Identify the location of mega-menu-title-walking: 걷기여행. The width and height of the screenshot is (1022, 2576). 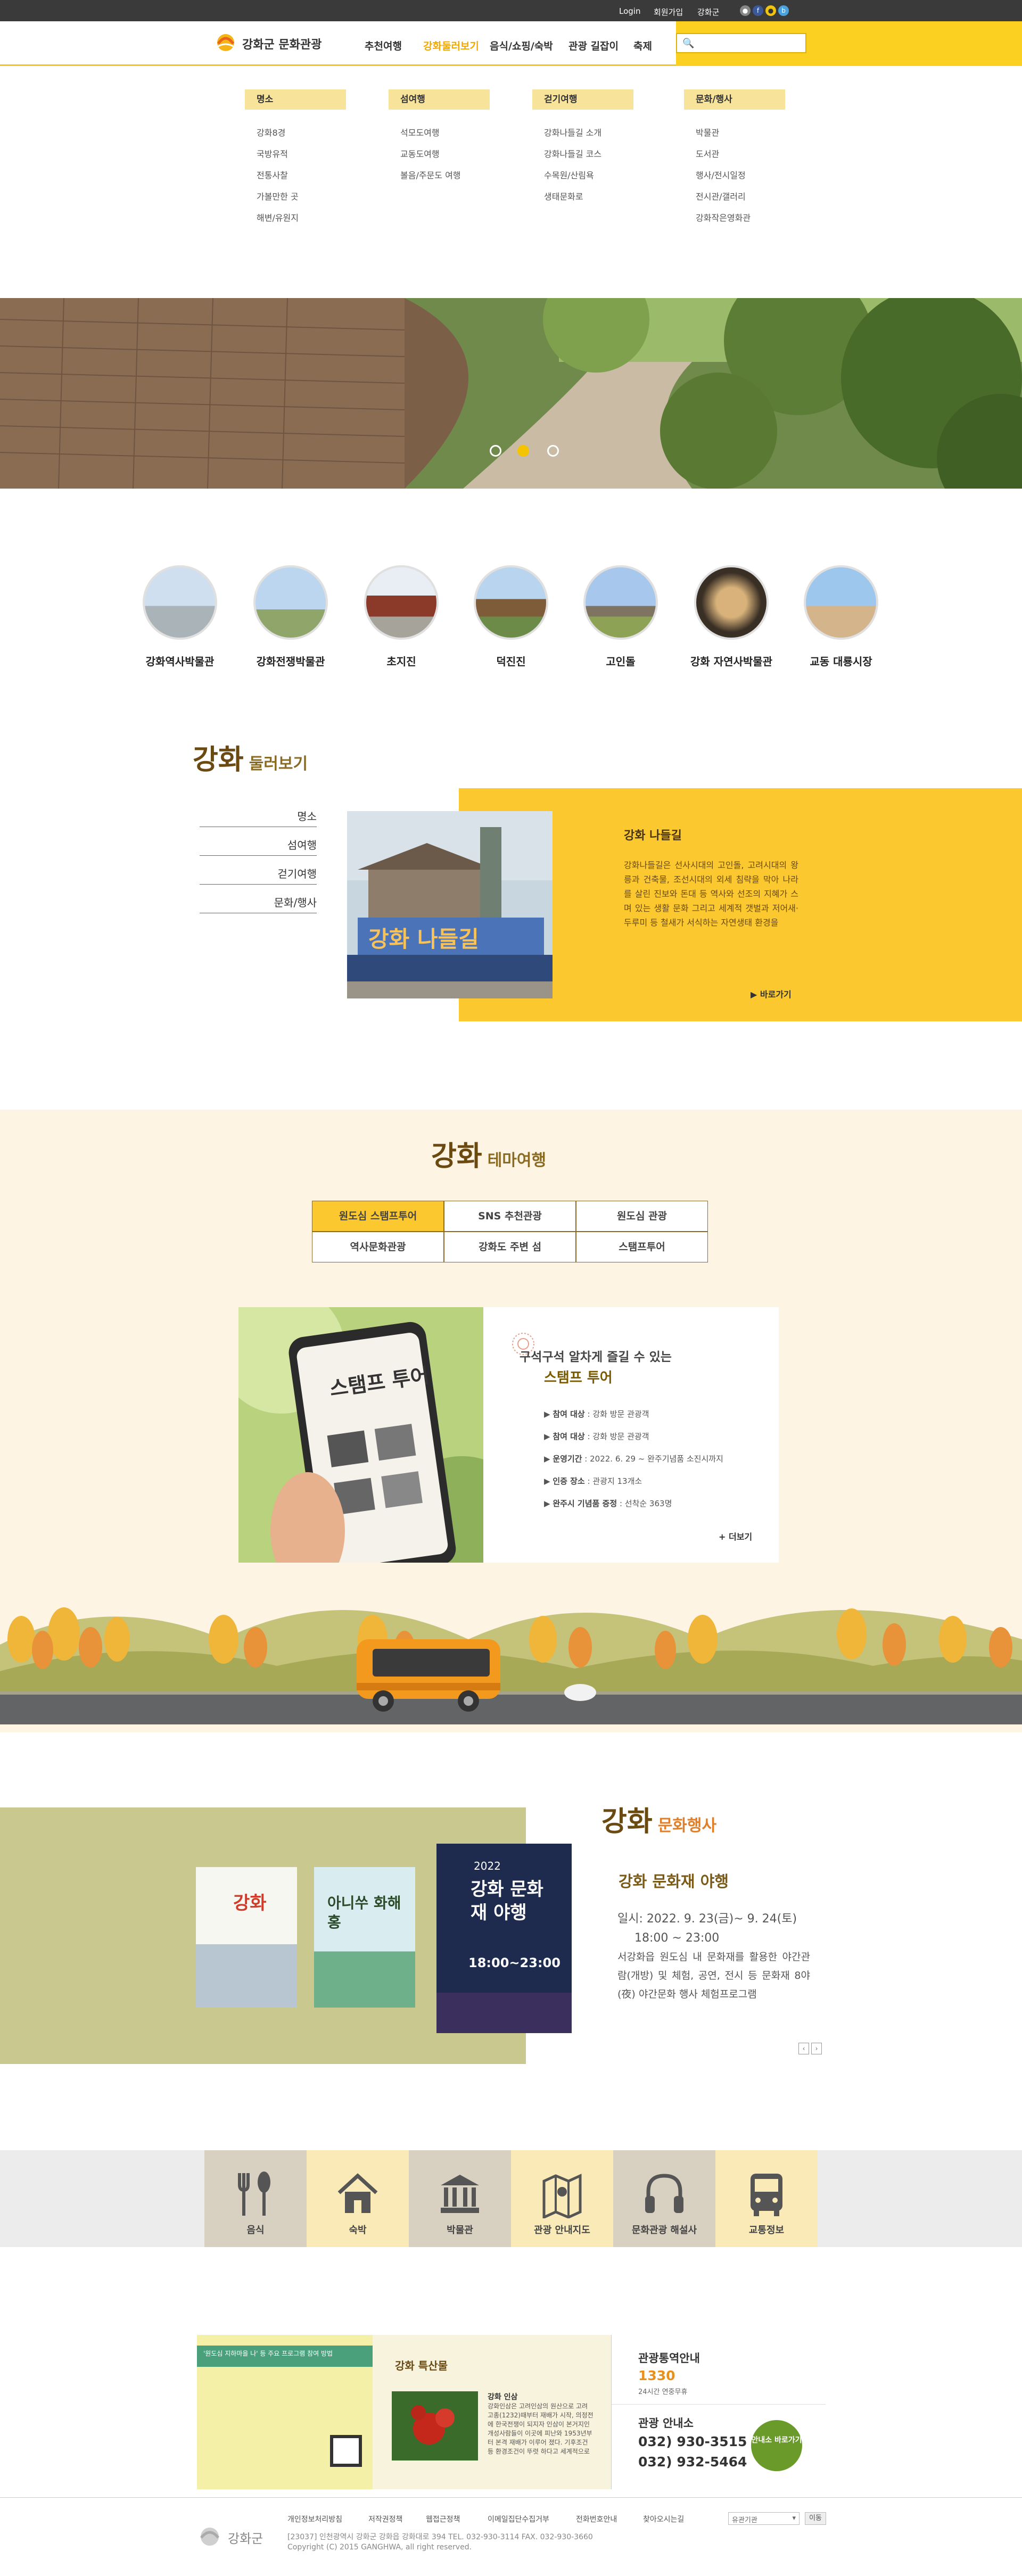
(583, 99).